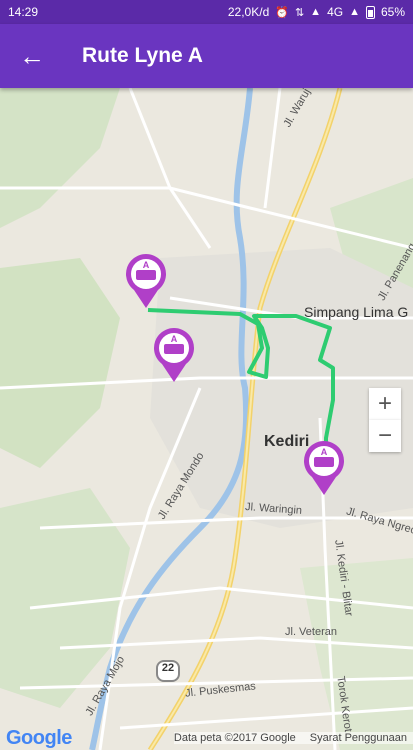 The width and height of the screenshot is (413, 750). What do you see at coordinates (358, 738) in the screenshot?
I see `terms-link: Syarat Penggunaan` at bounding box center [358, 738].